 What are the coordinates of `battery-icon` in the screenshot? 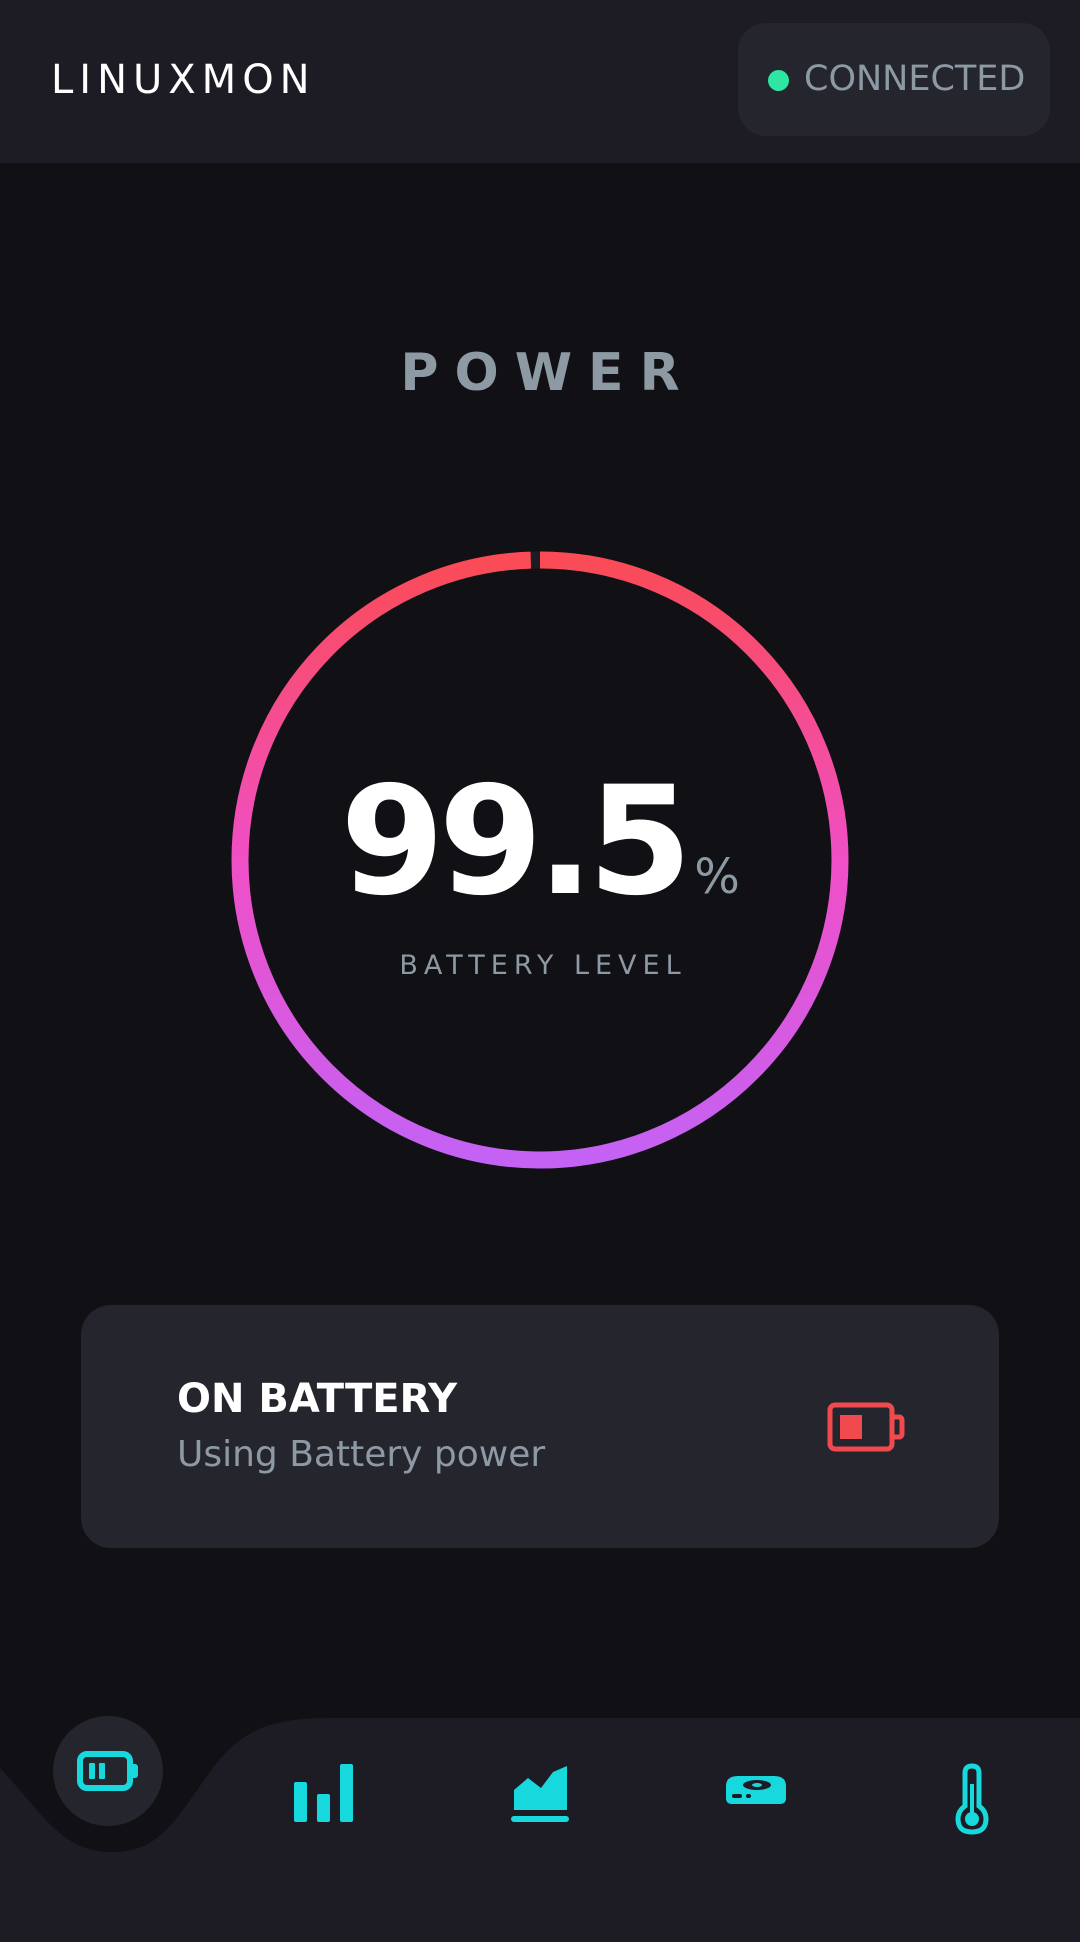 It's located at (107, 1771).